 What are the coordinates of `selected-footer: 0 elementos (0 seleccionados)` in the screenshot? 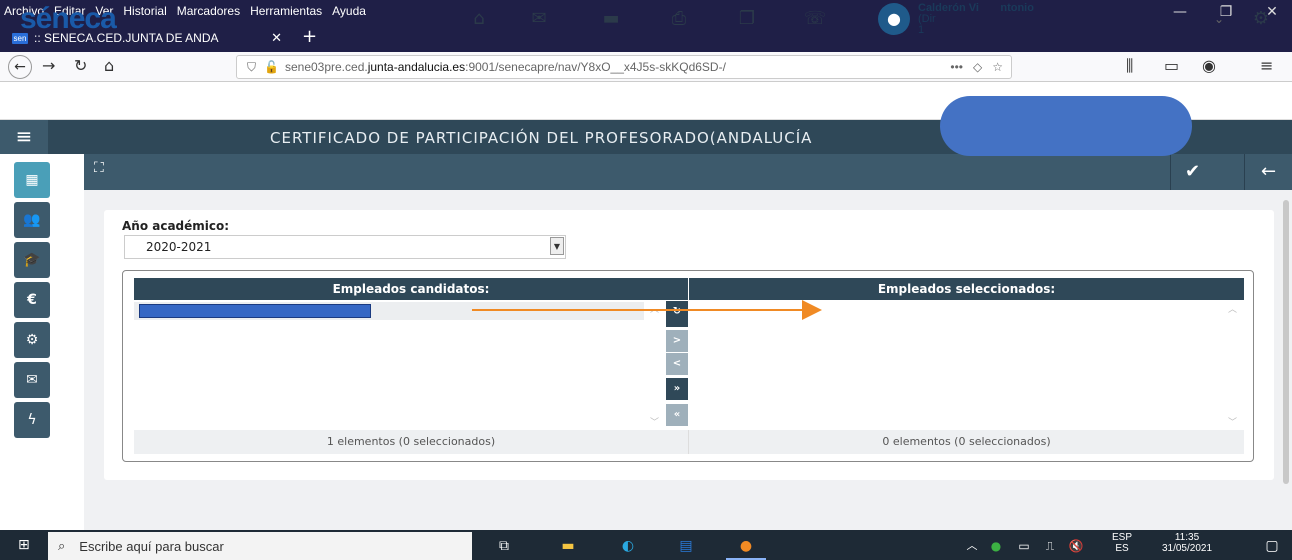 It's located at (966, 442).